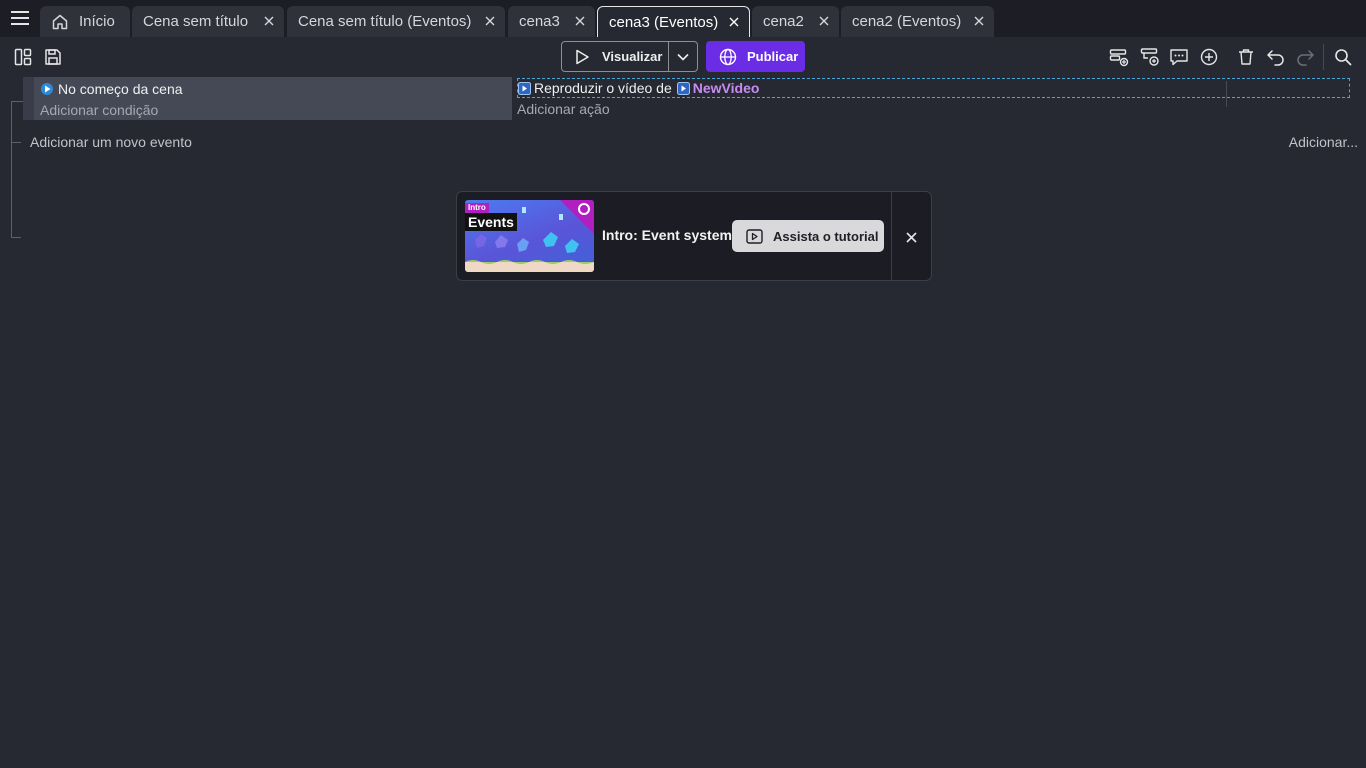  What do you see at coordinates (632, 56) in the screenshot?
I see `preview-label: Visualizar` at bounding box center [632, 56].